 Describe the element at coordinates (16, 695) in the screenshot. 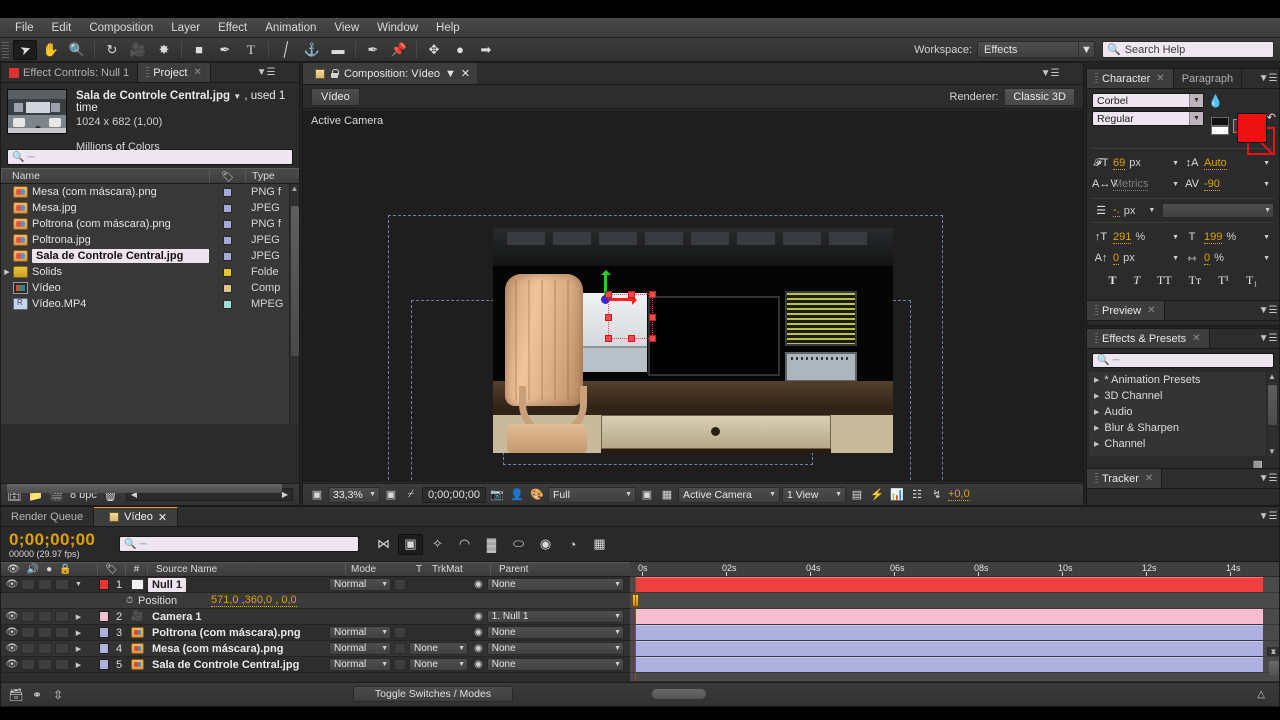

I see `comp-family-icon: 🗃` at that location.